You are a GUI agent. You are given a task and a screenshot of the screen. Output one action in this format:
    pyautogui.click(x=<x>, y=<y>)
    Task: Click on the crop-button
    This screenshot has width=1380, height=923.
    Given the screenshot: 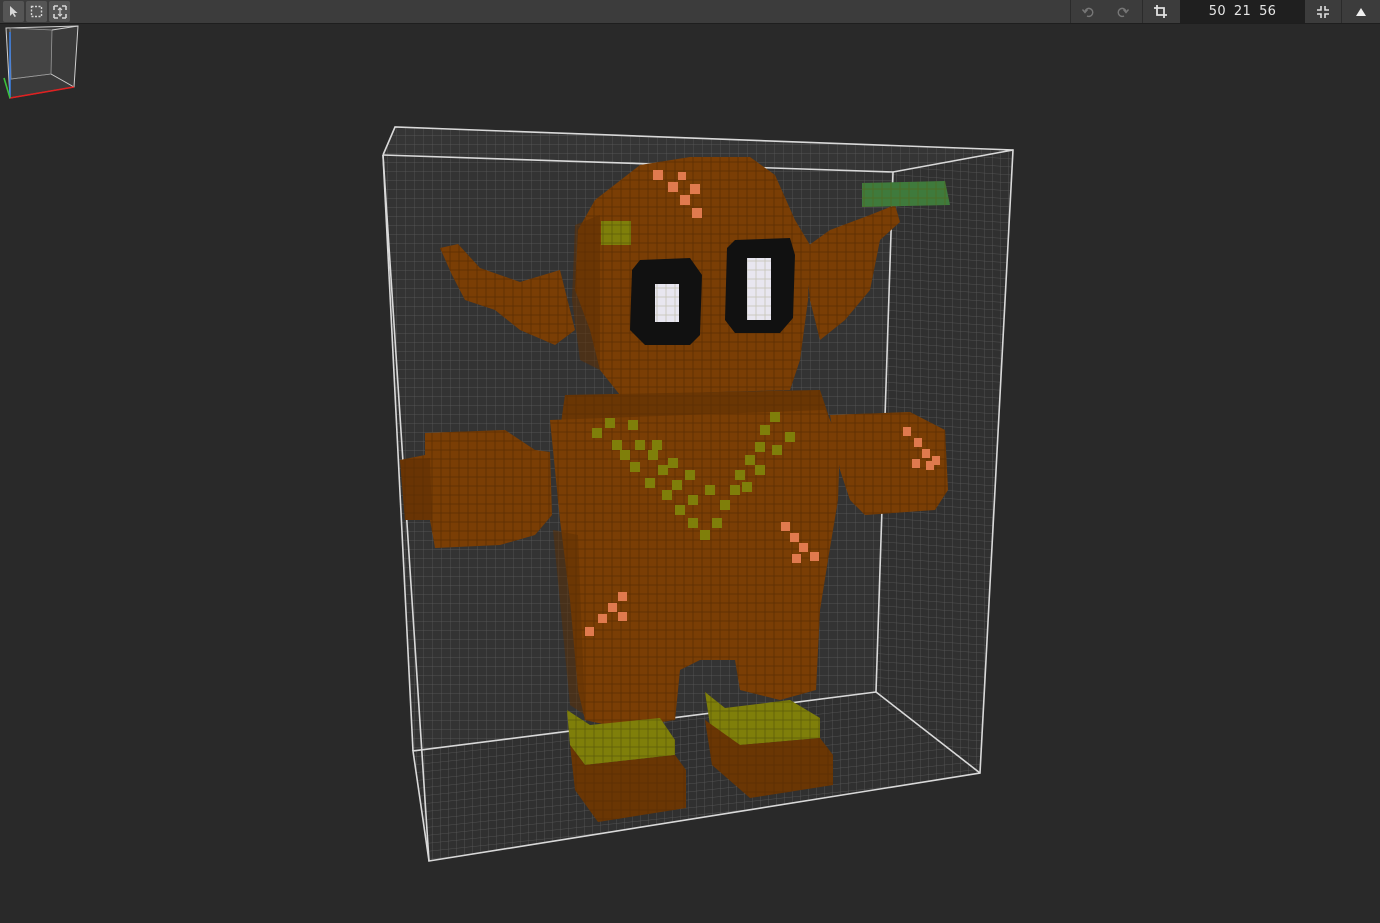 What is the action you would take?
    pyautogui.click(x=1160, y=11)
    